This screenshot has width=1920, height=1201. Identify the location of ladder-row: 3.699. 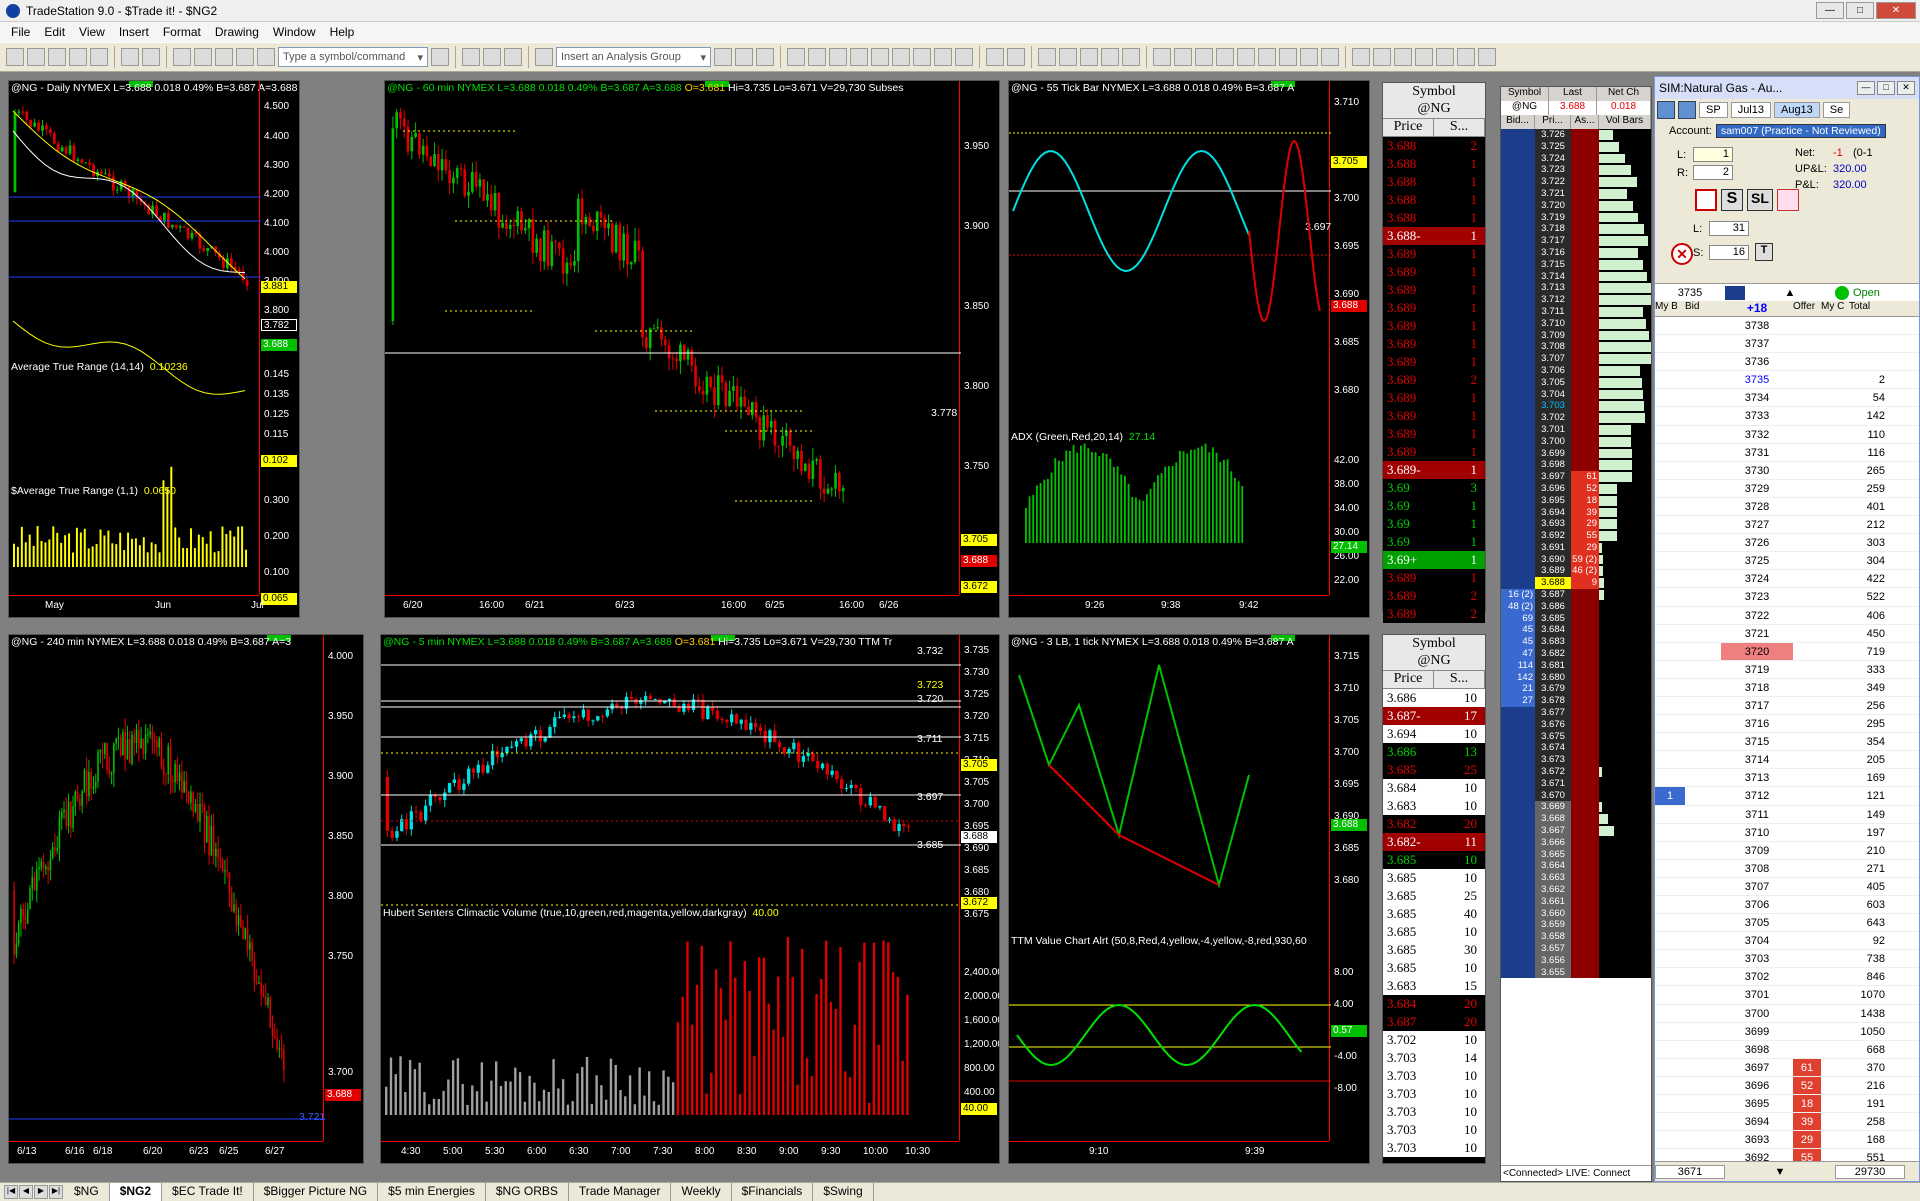
(1576, 453).